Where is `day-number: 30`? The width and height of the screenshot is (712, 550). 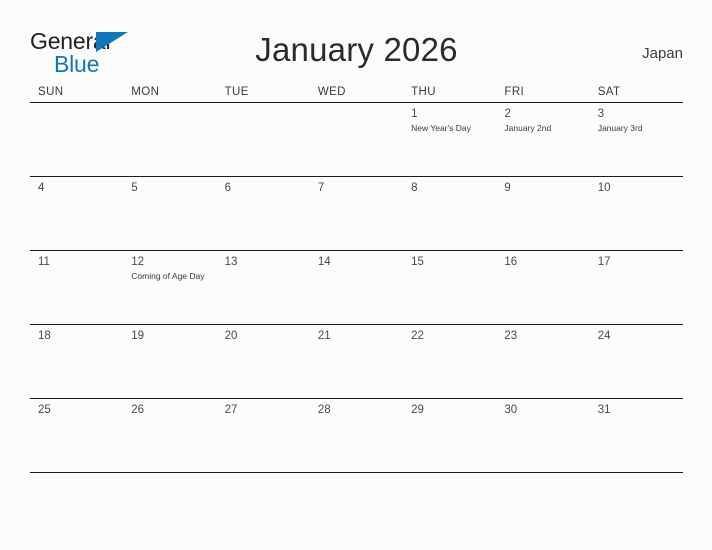
day-number: 30 is located at coordinates (511, 410).